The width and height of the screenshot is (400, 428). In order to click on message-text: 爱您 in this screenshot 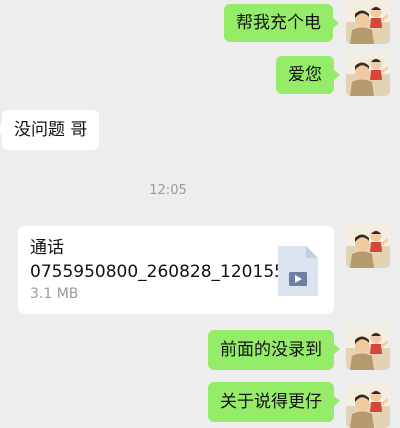, I will do `click(305, 75)`.